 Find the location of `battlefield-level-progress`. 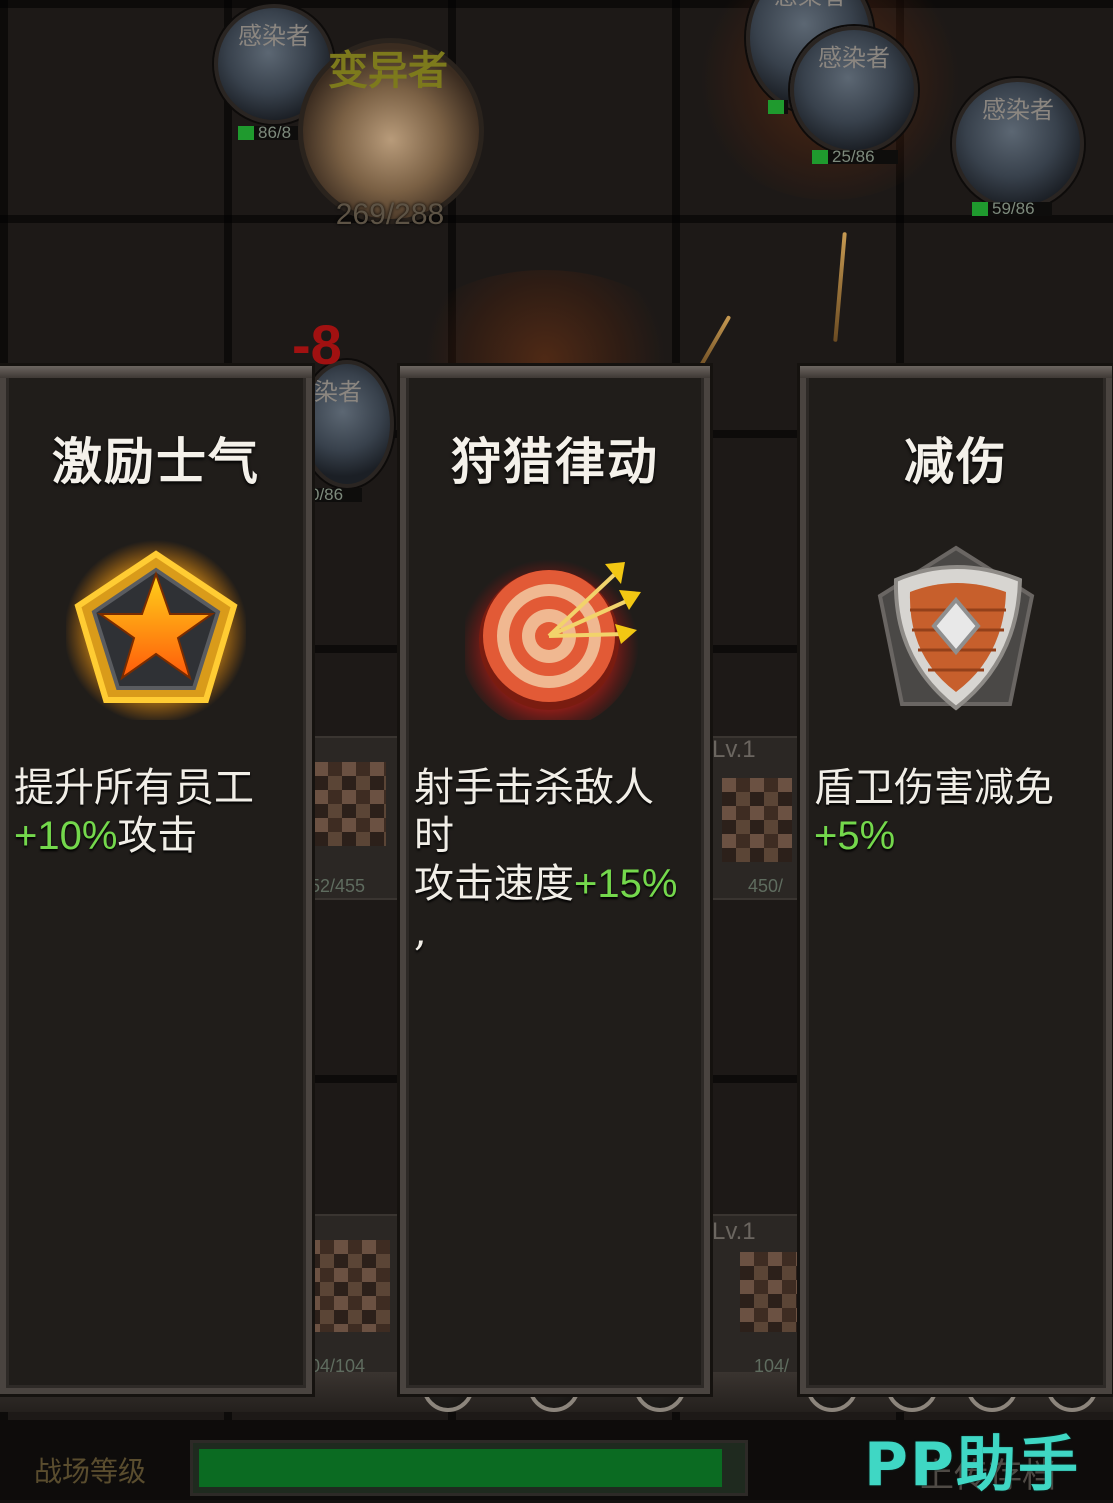

battlefield-level-progress is located at coordinates (469, 1468).